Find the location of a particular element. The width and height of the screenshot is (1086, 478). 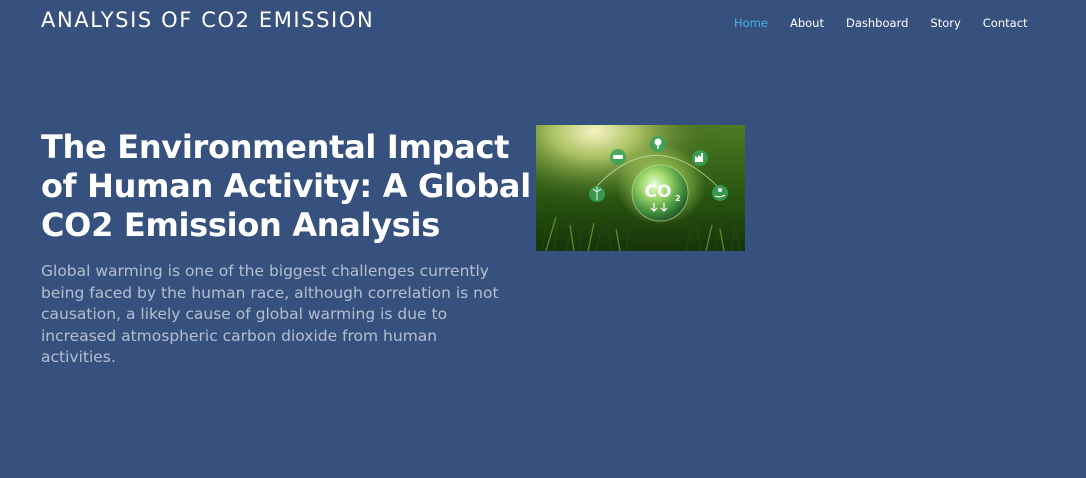

nav-dashboard-link: Dashboard is located at coordinates (877, 23).